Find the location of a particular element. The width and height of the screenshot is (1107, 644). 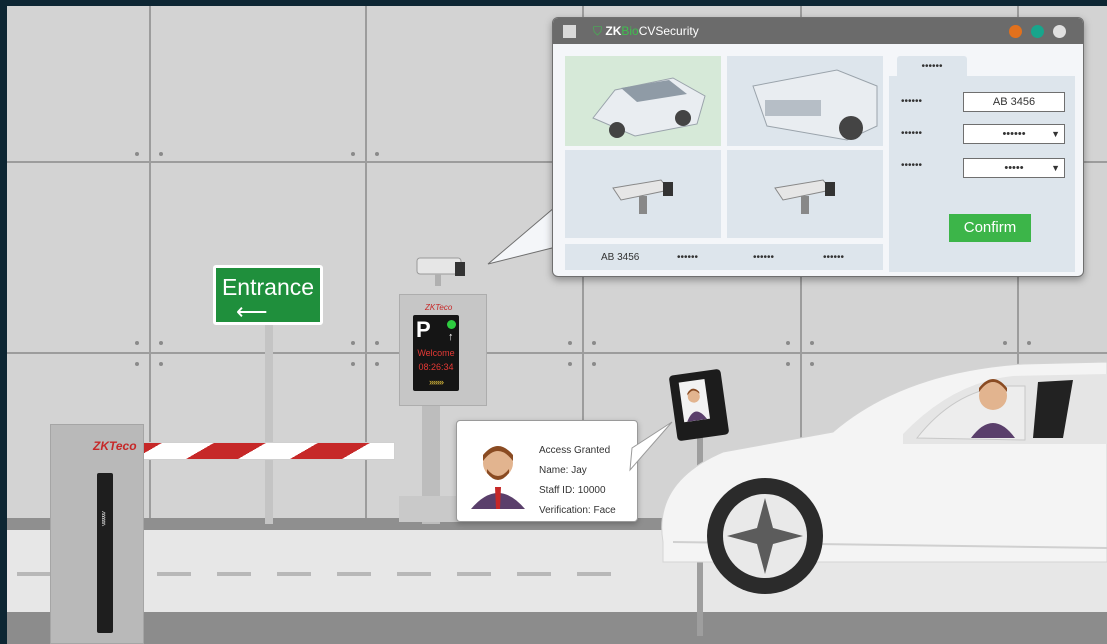

close-button is located at coordinates (1059, 31).